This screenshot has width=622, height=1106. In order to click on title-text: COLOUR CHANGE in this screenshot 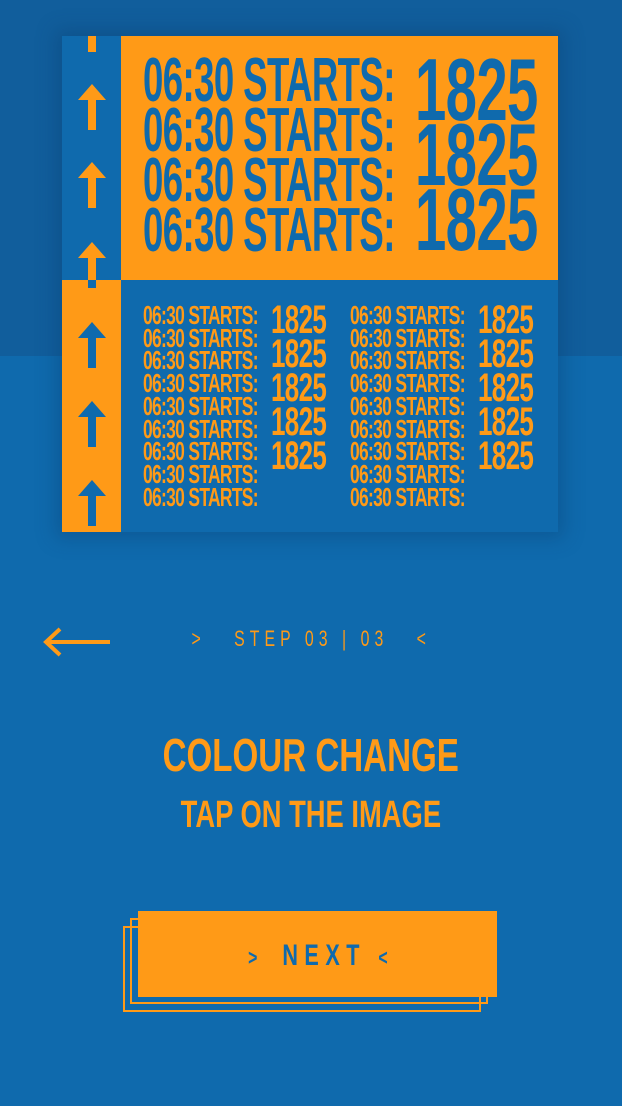, I will do `click(311, 755)`.